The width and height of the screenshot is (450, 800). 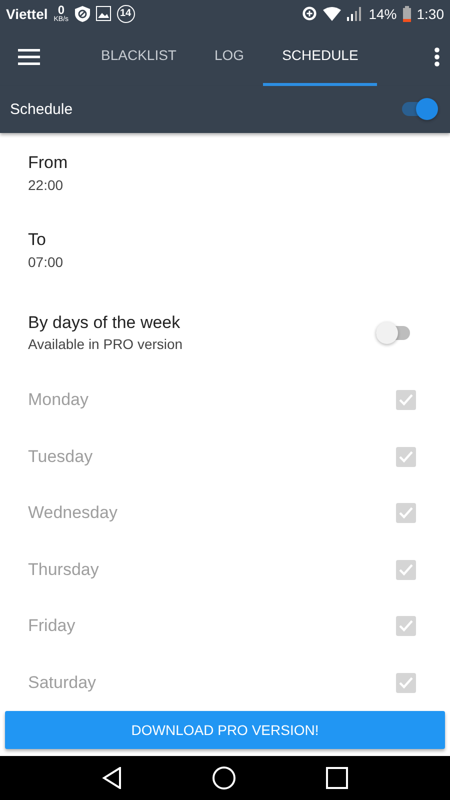 What do you see at coordinates (105, 344) in the screenshot?
I see `setting-note: Available in PRO version` at bounding box center [105, 344].